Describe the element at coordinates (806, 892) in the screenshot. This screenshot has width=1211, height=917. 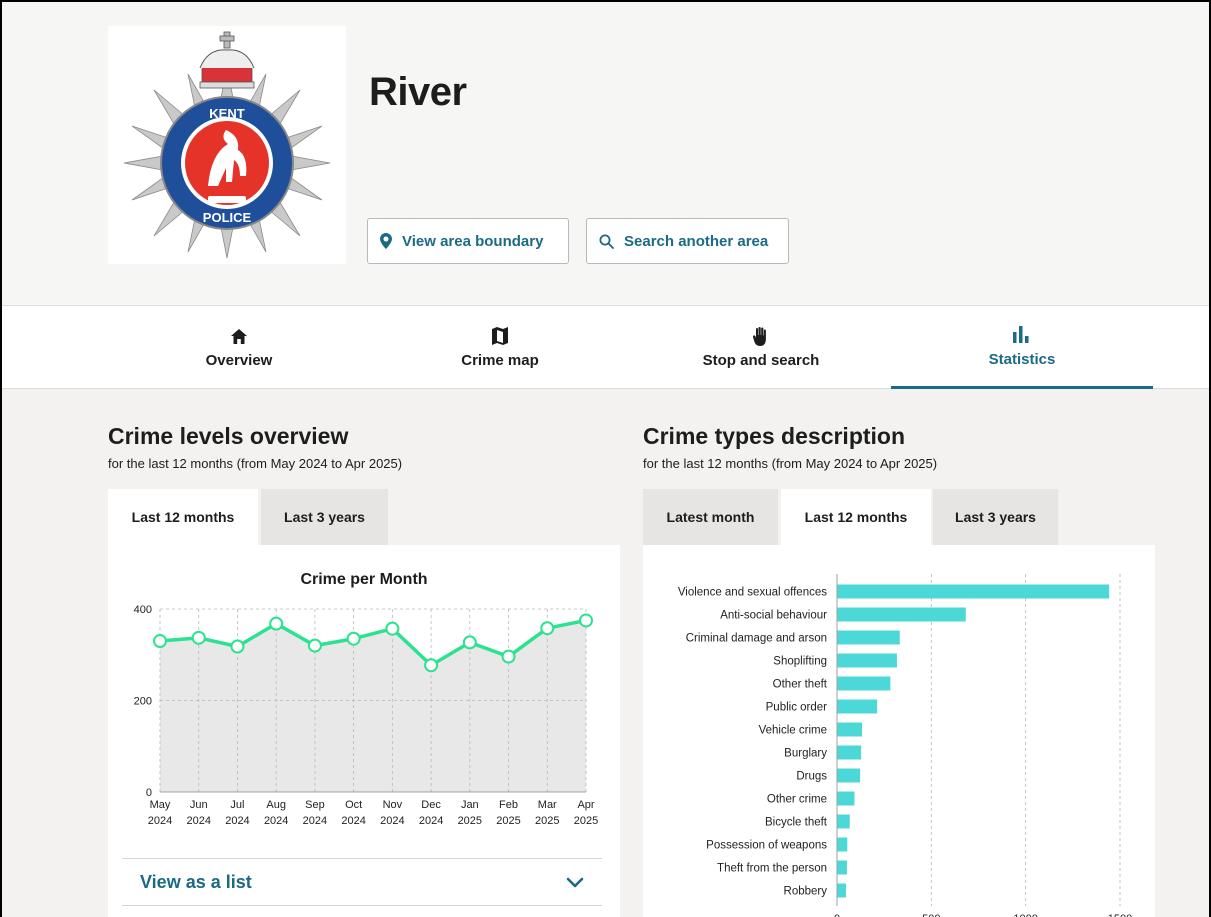
I see `category-label: Robbery` at that location.